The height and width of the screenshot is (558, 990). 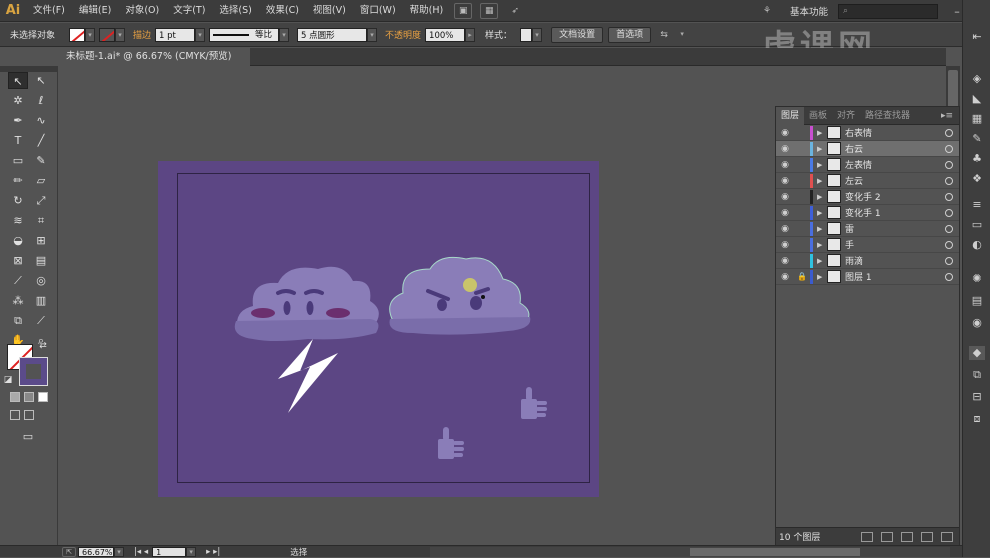 What do you see at coordinates (18, 80) in the screenshot?
I see `selection-tool-icon: ↖` at bounding box center [18, 80].